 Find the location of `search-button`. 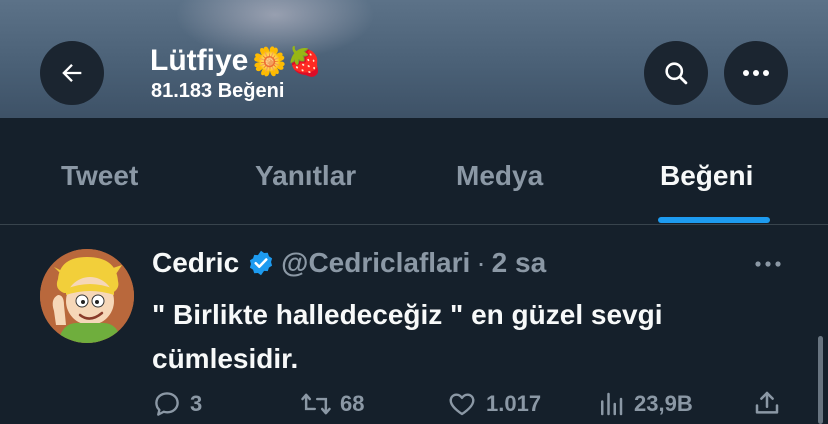

search-button is located at coordinates (676, 73).